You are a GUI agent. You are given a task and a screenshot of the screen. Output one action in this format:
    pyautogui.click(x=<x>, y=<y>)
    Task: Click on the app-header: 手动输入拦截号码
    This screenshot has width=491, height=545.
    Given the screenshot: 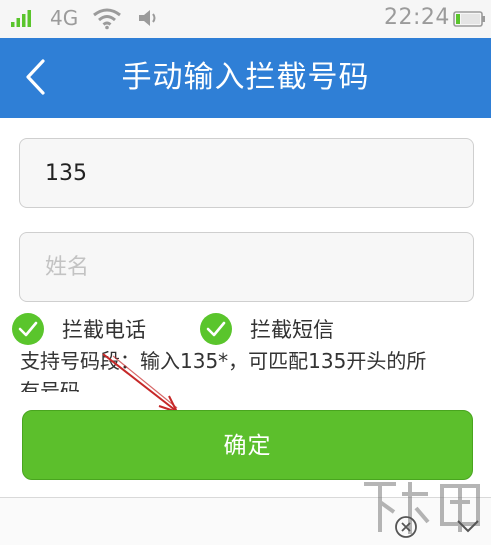 What is the action you would take?
    pyautogui.click(x=245, y=78)
    